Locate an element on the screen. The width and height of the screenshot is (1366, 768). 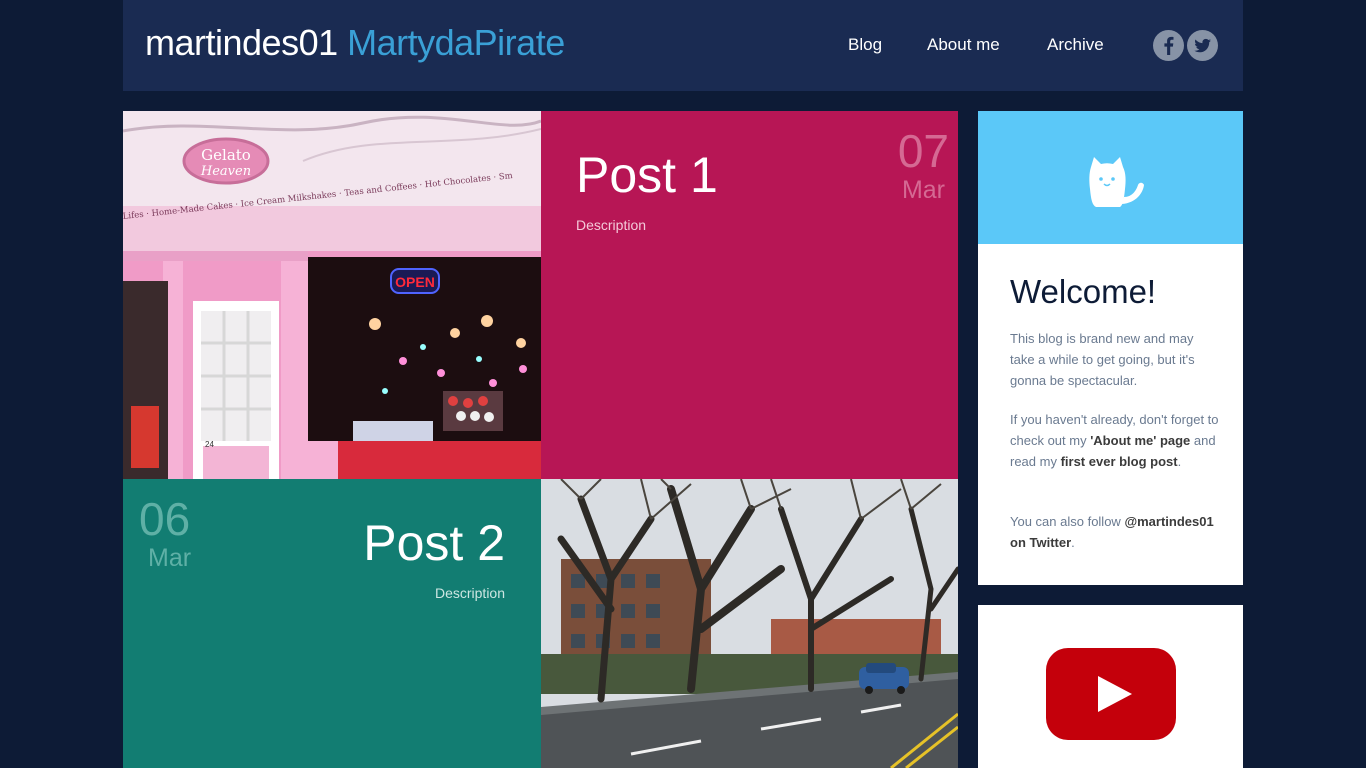
first-post-link: first ever blog post is located at coordinates (1119, 461).